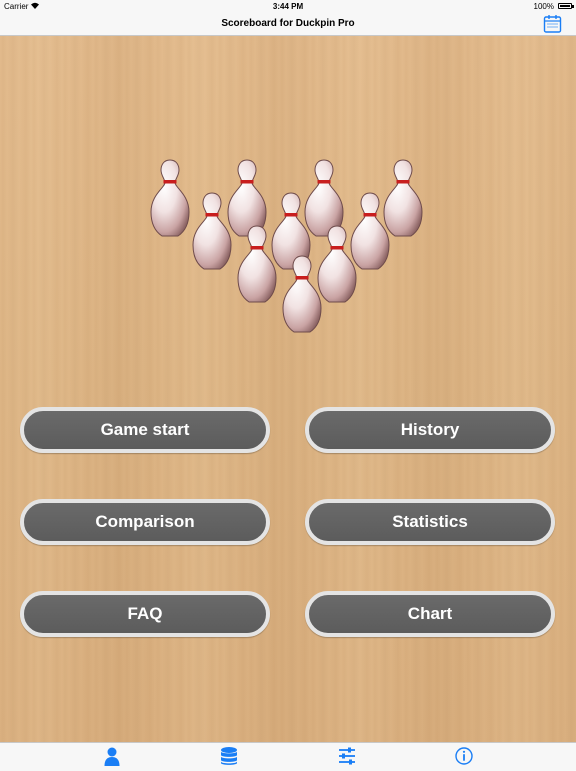 The width and height of the screenshot is (576, 771). I want to click on calendar-icon, so click(552, 23).